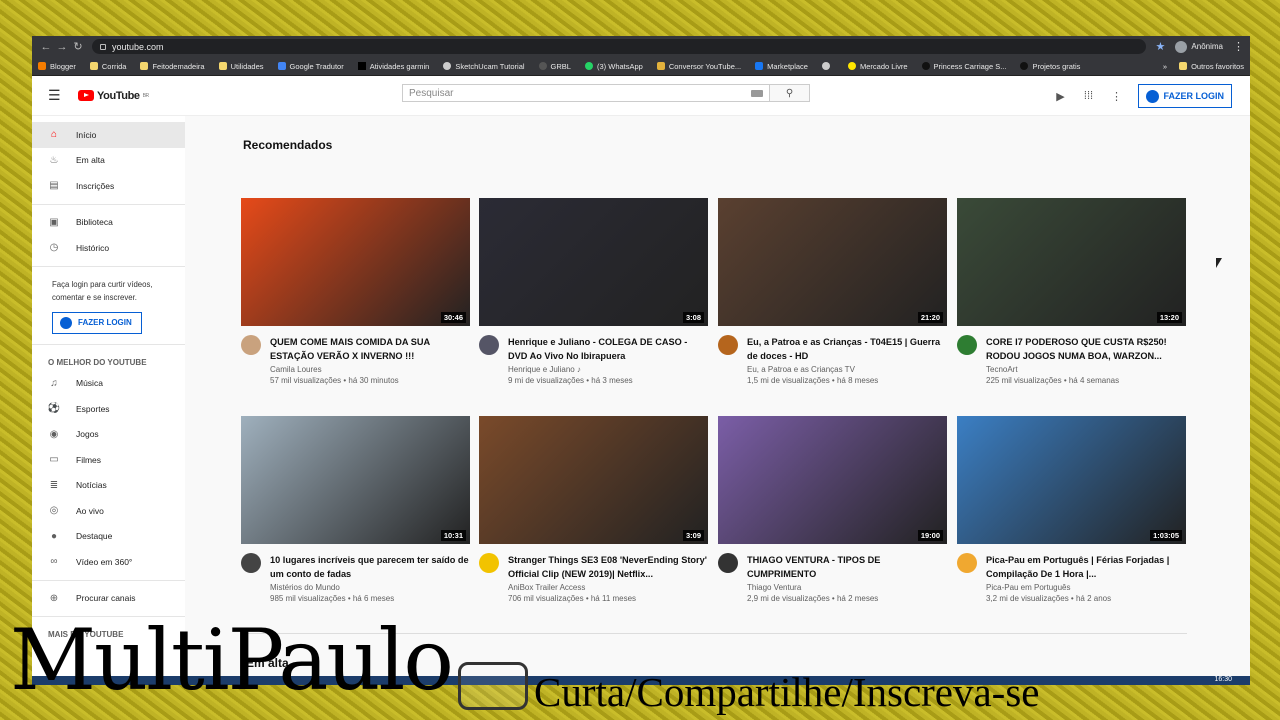 Image resolution: width=1280 pixels, height=720 pixels. What do you see at coordinates (54, 160) in the screenshot?
I see `fire-icon: ♨` at bounding box center [54, 160].